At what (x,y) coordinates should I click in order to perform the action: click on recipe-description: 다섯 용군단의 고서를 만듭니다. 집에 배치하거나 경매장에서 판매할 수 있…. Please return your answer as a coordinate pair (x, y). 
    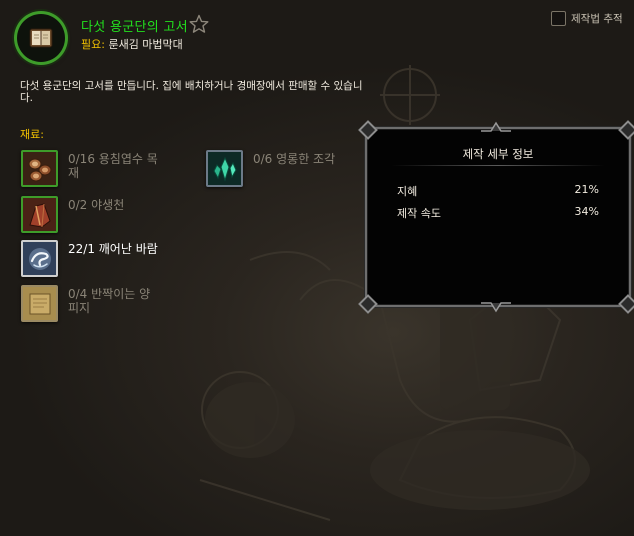
    Looking at the image, I should click on (191, 92).